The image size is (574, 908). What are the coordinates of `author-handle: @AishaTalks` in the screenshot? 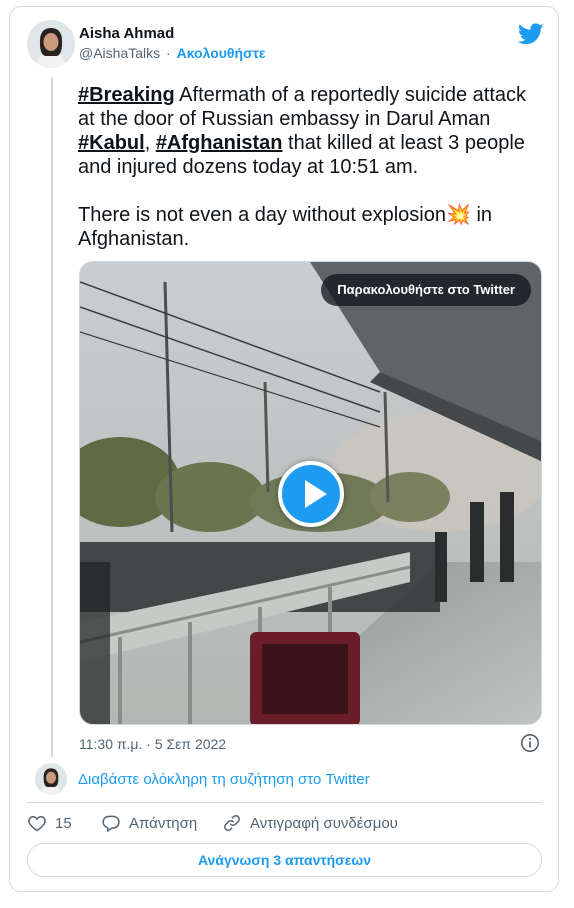 It's located at (119, 53).